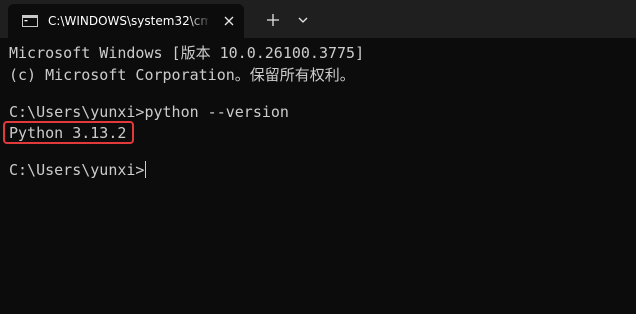 The width and height of the screenshot is (636, 314). Describe the element at coordinates (187, 53) in the screenshot. I see `version-line: Microsoft Windows [版本 10.0.26100.3775]` at that location.